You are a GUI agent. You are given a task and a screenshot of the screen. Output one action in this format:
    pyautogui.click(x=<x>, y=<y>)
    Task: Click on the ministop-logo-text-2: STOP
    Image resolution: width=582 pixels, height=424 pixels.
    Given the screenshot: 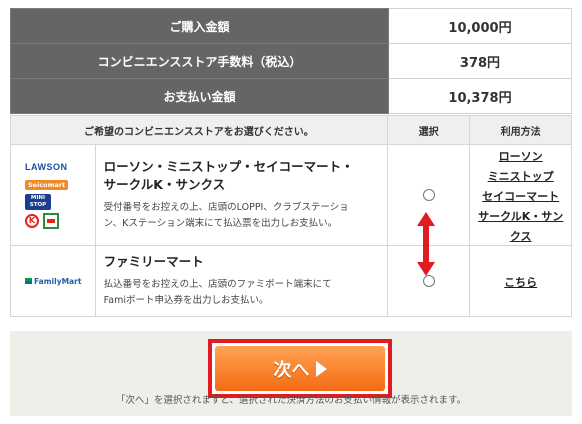 What is the action you would take?
    pyautogui.click(x=38, y=204)
    